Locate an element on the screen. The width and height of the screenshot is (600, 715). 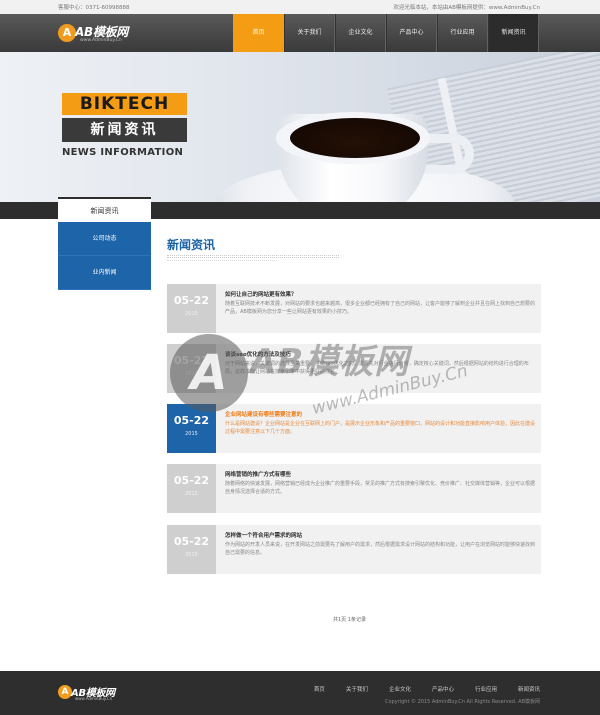
news-headline: 企业网站建设有哪些需要注意的 is located at coordinates (263, 414).